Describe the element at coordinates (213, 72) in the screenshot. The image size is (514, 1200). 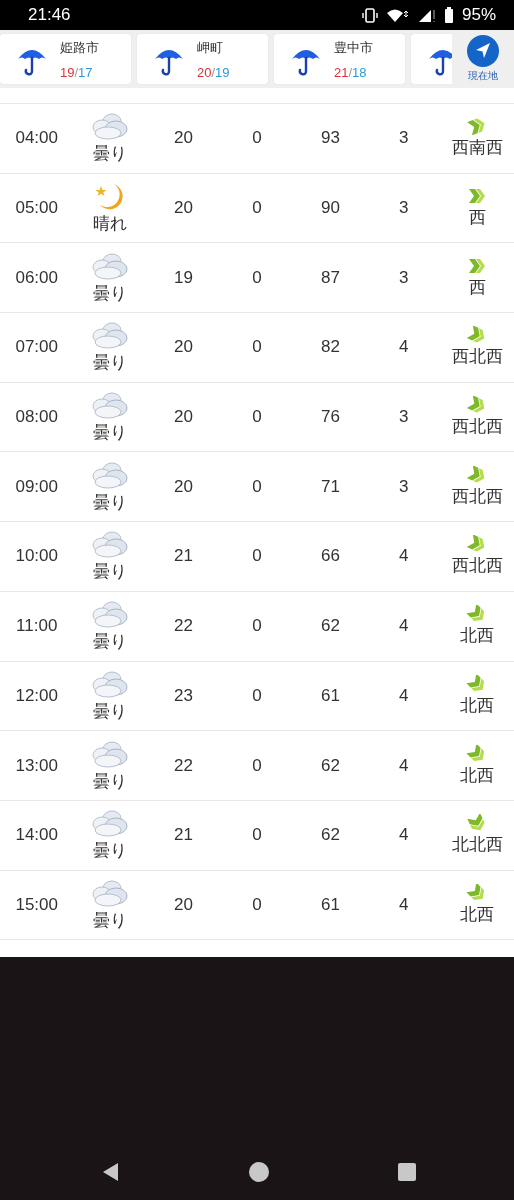
I see `temperature-range: 20/19` at that location.